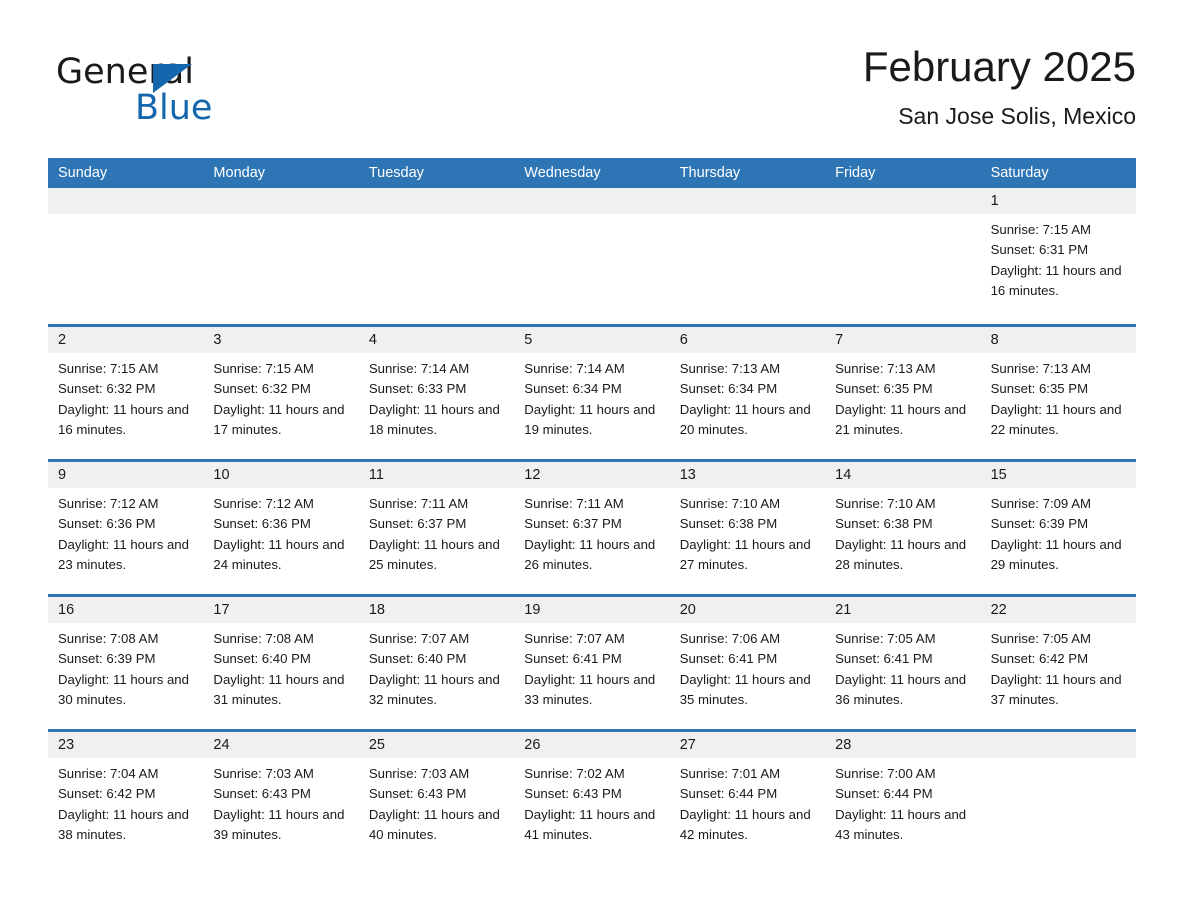 The width and height of the screenshot is (1188, 918). Describe the element at coordinates (108, 773) in the screenshot. I see `sunrise-text: Sunrise: 7:04 AM` at that location.